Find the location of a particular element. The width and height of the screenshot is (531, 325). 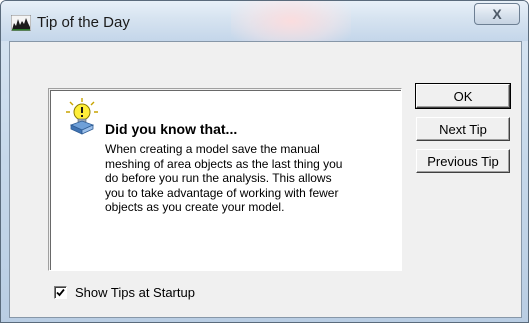

close-icon: X is located at coordinates (497, 14).